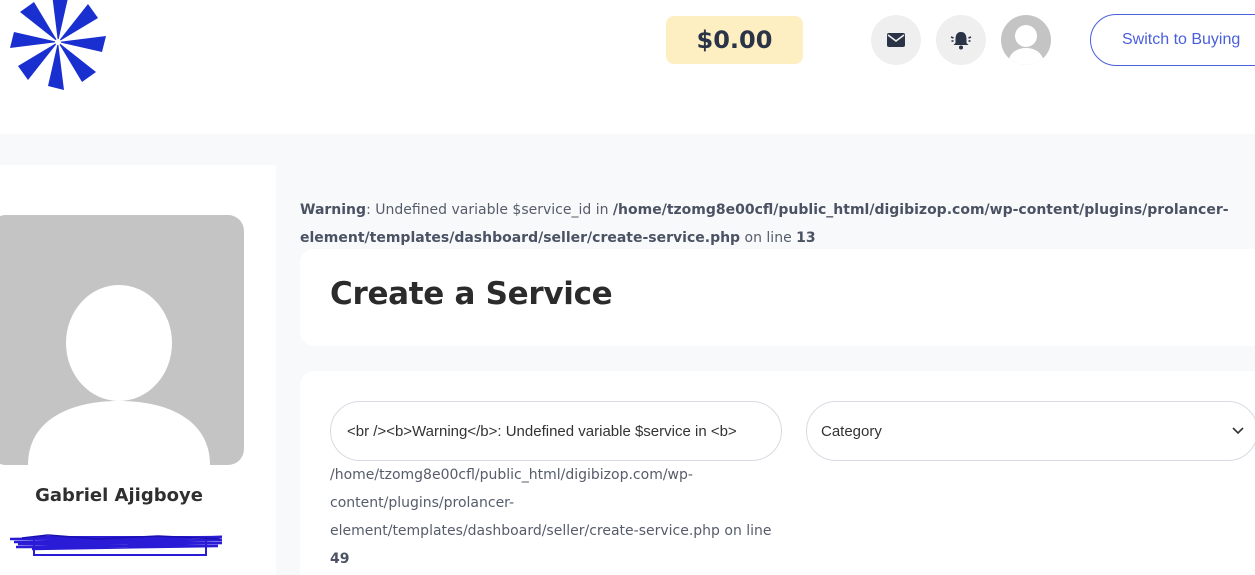  Describe the element at coordinates (734, 40) in the screenshot. I see `wallet-balance: $0.00` at that location.